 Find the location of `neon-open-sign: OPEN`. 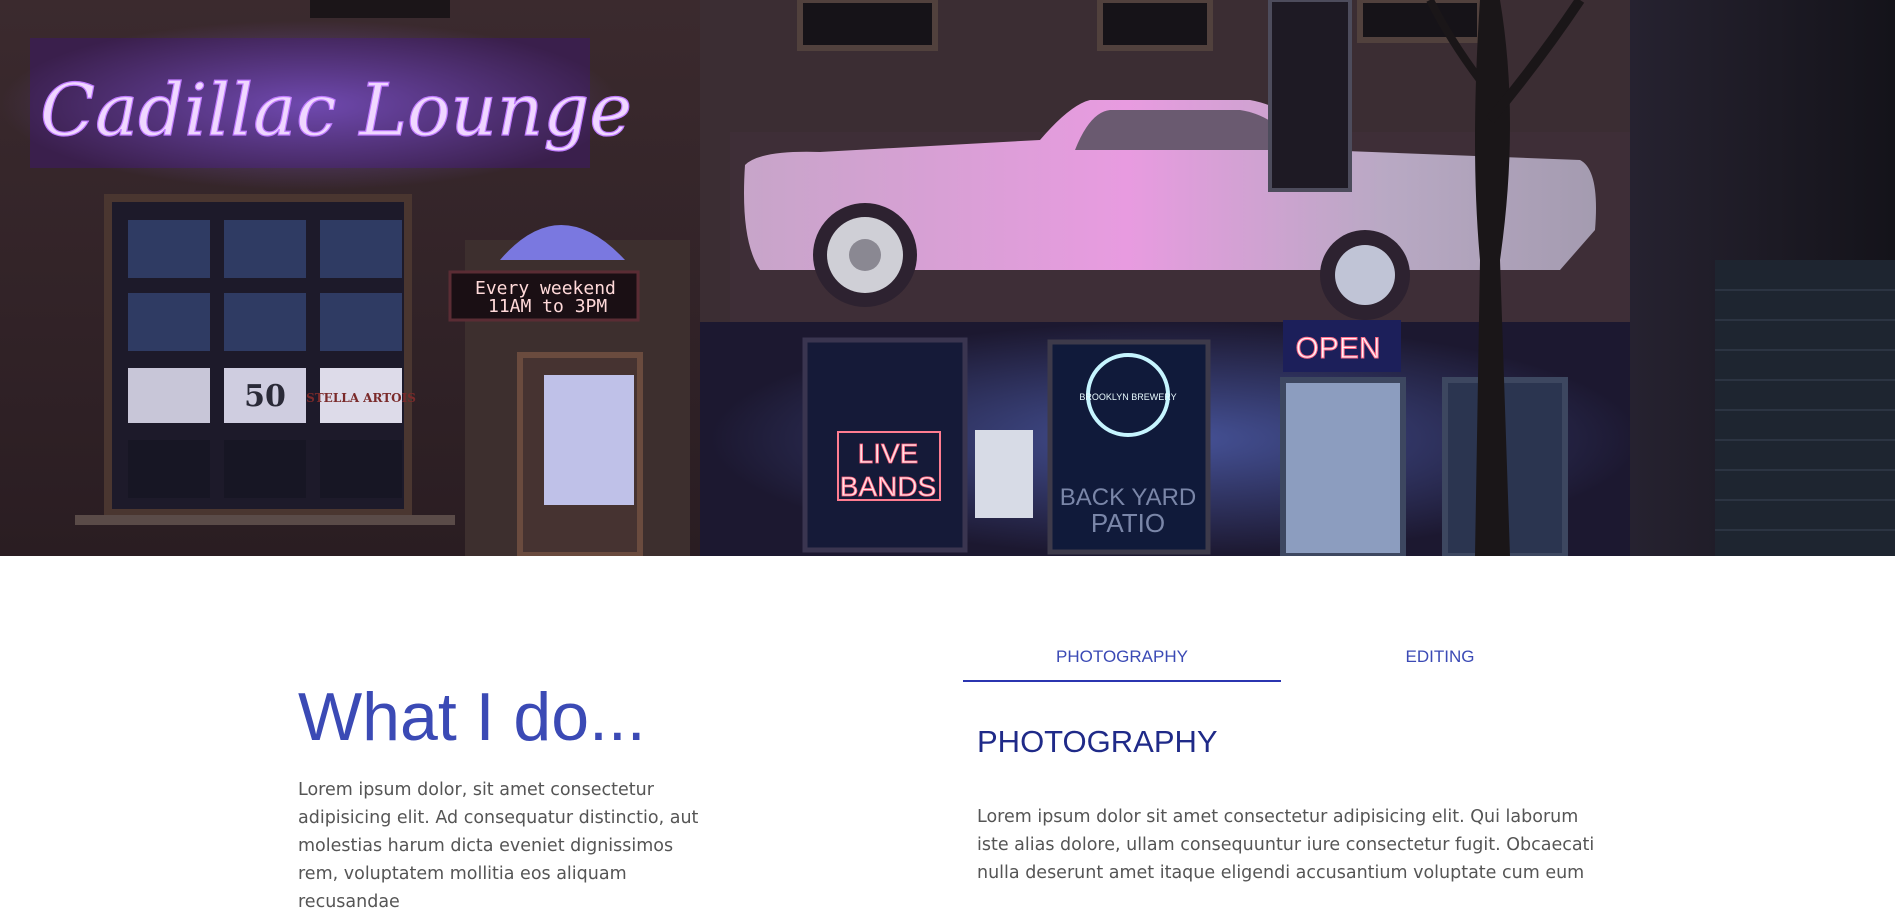

neon-open-sign: OPEN is located at coordinates (1337, 348).